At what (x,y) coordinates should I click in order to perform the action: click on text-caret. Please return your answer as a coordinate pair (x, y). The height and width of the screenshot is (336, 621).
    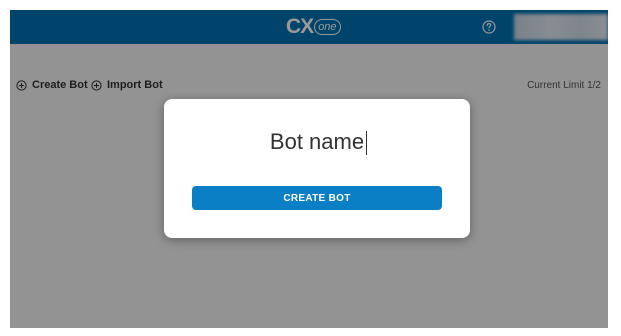
    Looking at the image, I should click on (366, 143).